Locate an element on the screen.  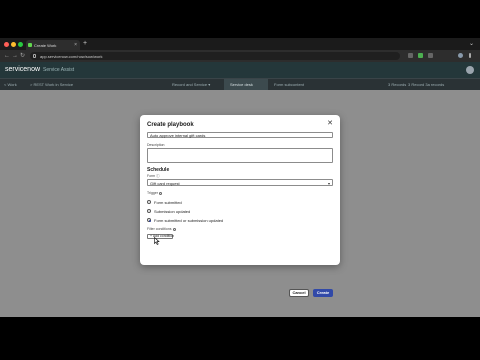
reload-icon: ↻ is located at coordinates (22, 56).